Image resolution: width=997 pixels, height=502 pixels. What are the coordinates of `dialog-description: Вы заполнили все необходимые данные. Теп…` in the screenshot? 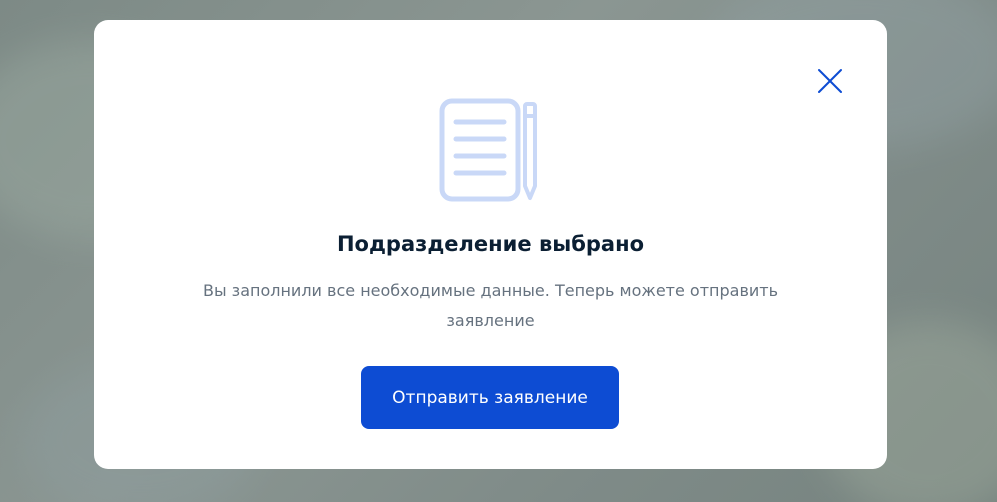 It's located at (490, 305).